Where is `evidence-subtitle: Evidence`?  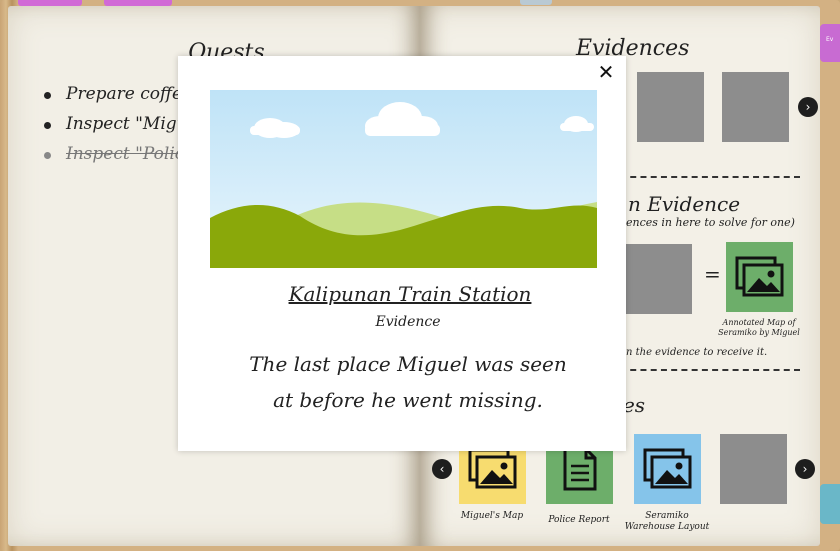 evidence-subtitle: Evidence is located at coordinates (408, 322).